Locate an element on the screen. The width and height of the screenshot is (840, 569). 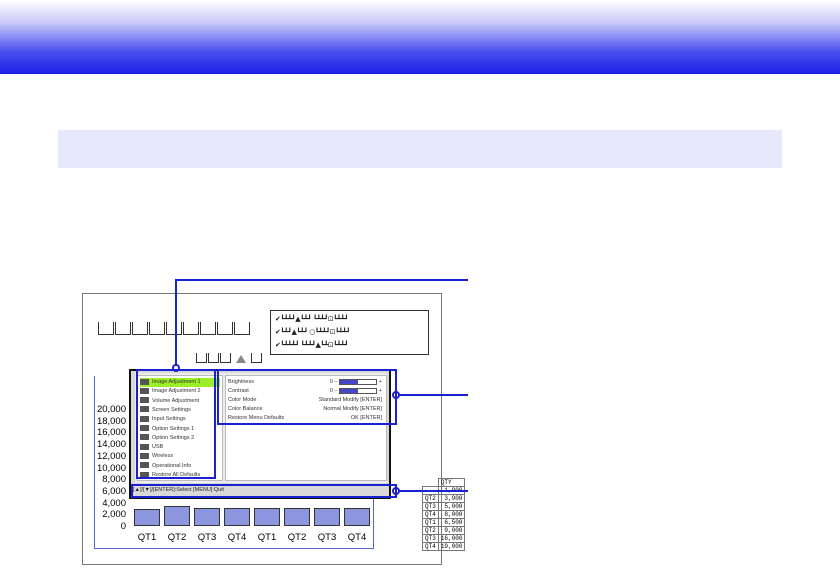
y-tick-label: 0 is located at coordinates (123, 526).